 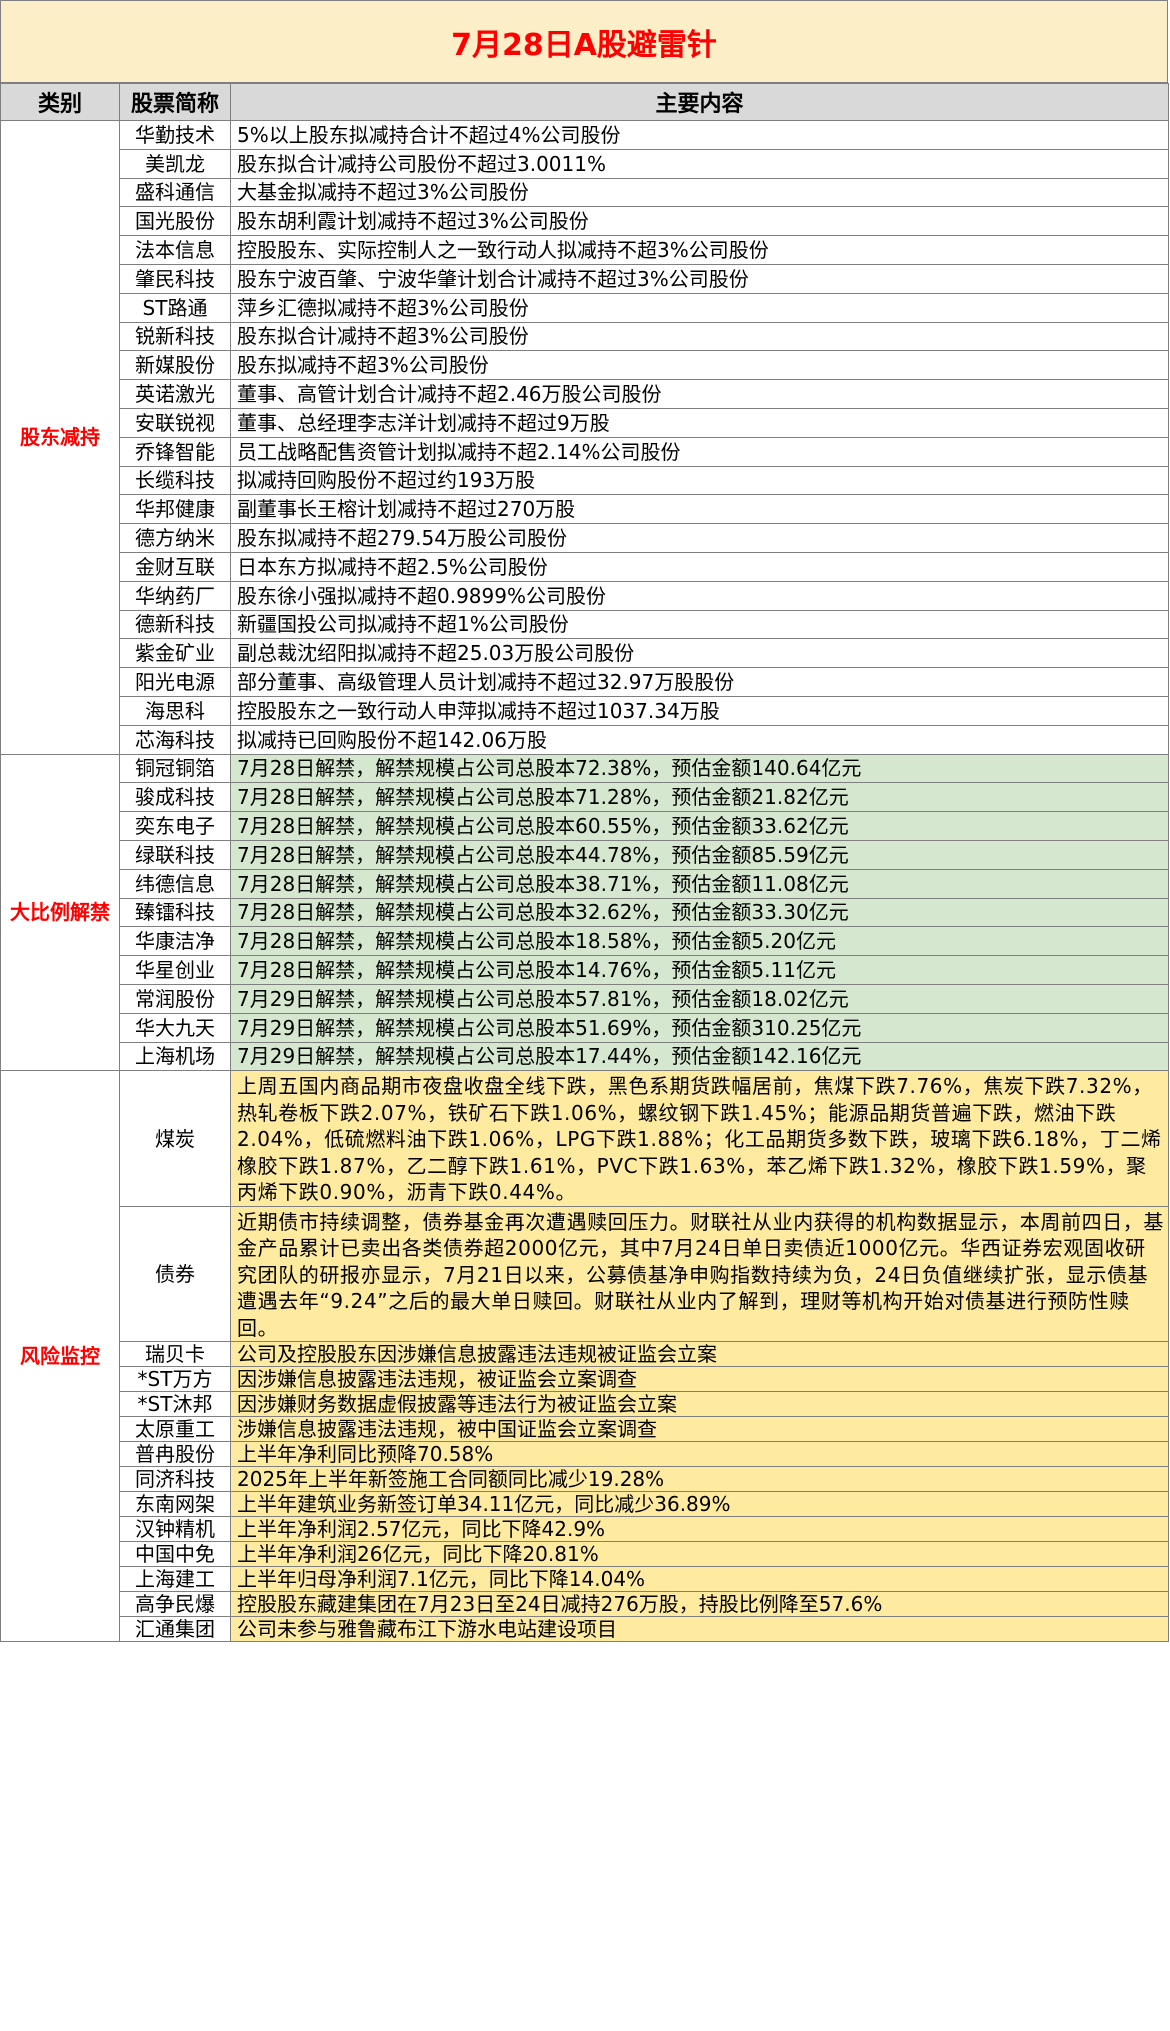 I want to click on main-content-cell: 日本东方拟减持不超2.5%公司股份, so click(x=699, y=566).